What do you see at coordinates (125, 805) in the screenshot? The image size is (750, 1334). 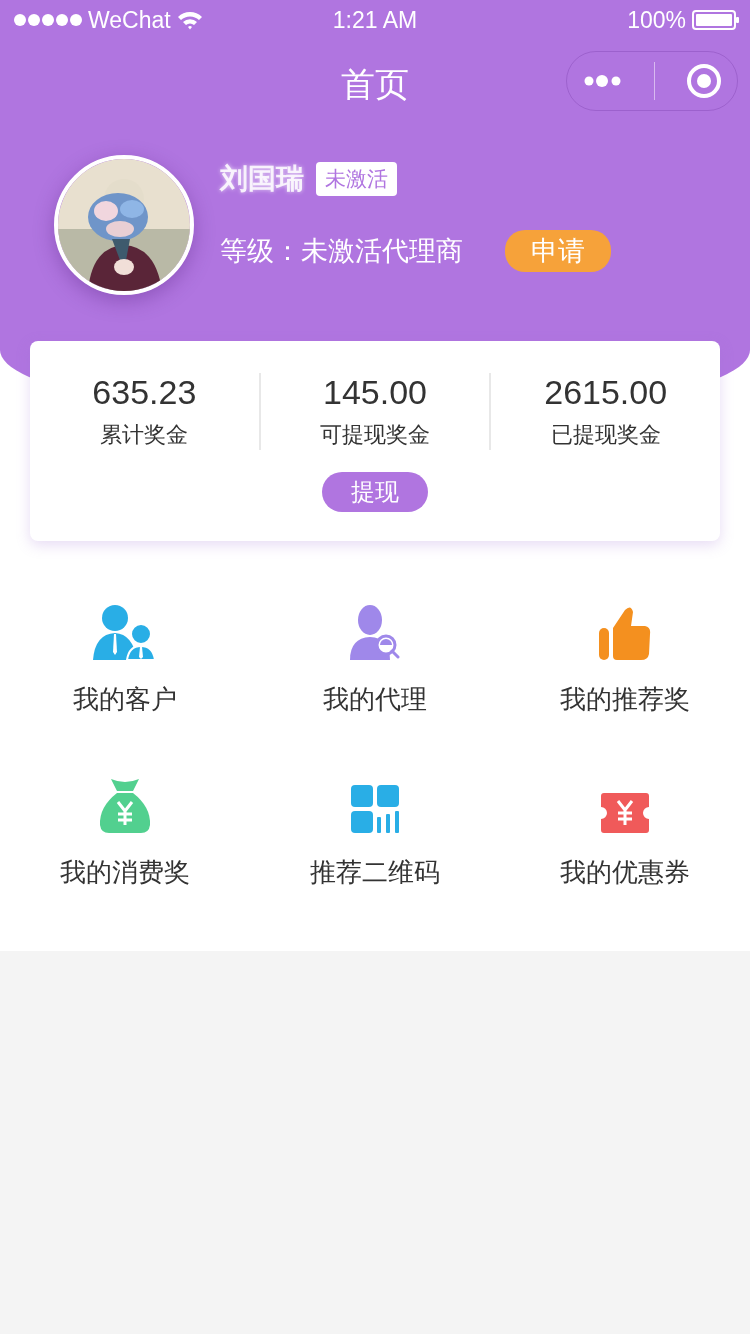 I see `money-bag-icon` at bounding box center [125, 805].